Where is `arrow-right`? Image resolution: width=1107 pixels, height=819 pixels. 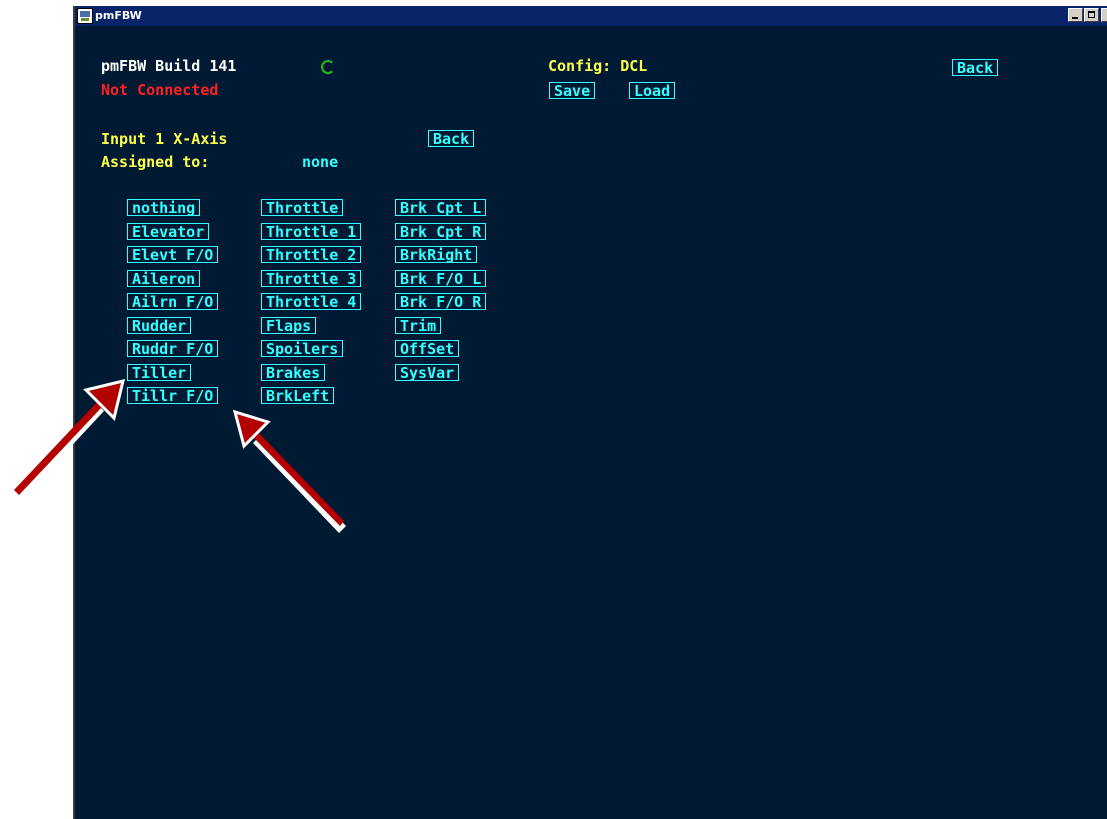
arrow-right is located at coordinates (289, 471).